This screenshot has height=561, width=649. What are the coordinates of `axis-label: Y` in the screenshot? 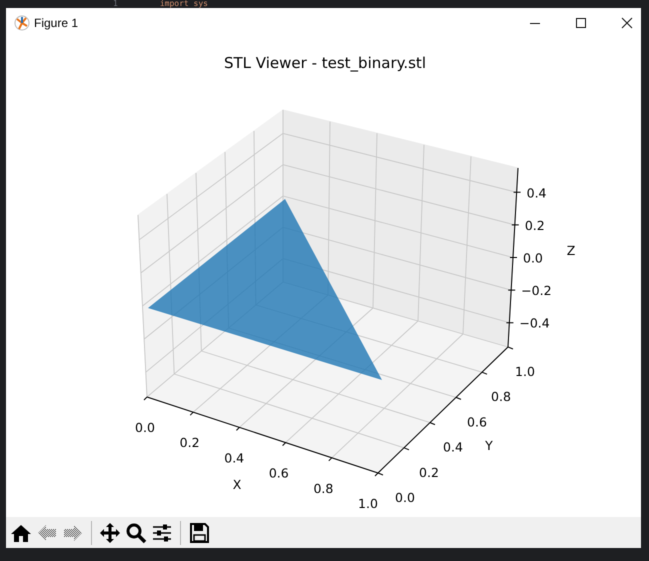 It's located at (489, 445).